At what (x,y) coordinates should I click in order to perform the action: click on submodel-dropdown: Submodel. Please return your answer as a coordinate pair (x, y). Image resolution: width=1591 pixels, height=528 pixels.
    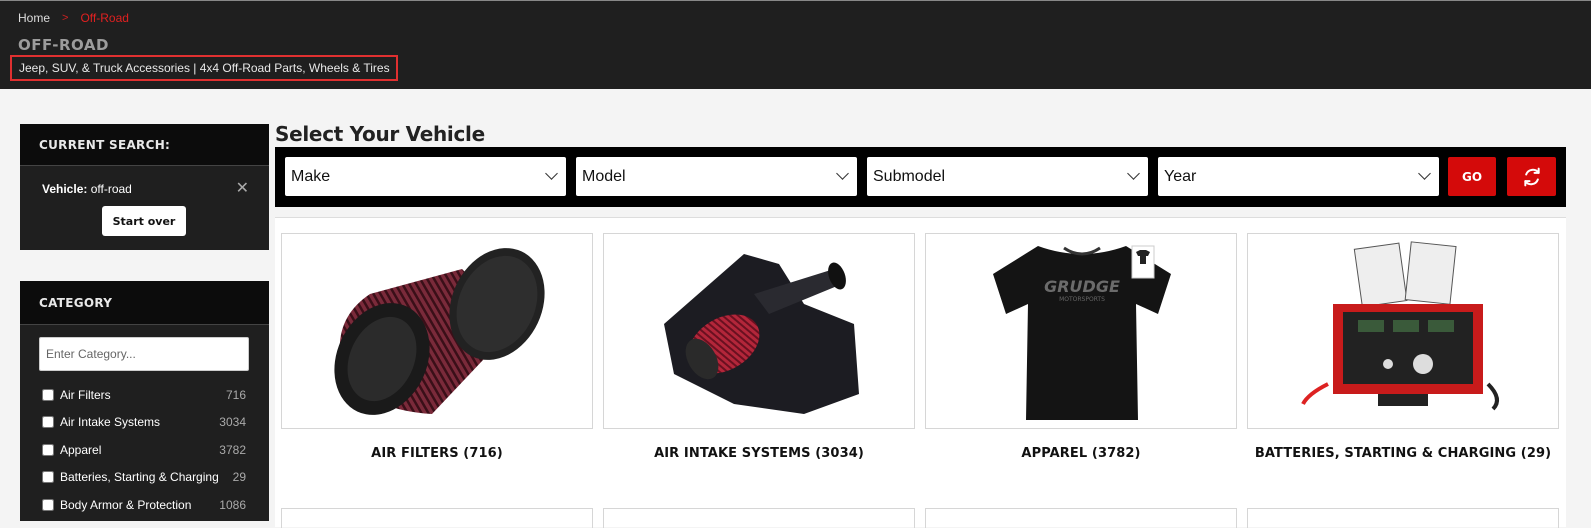
    Looking at the image, I should click on (1007, 176).